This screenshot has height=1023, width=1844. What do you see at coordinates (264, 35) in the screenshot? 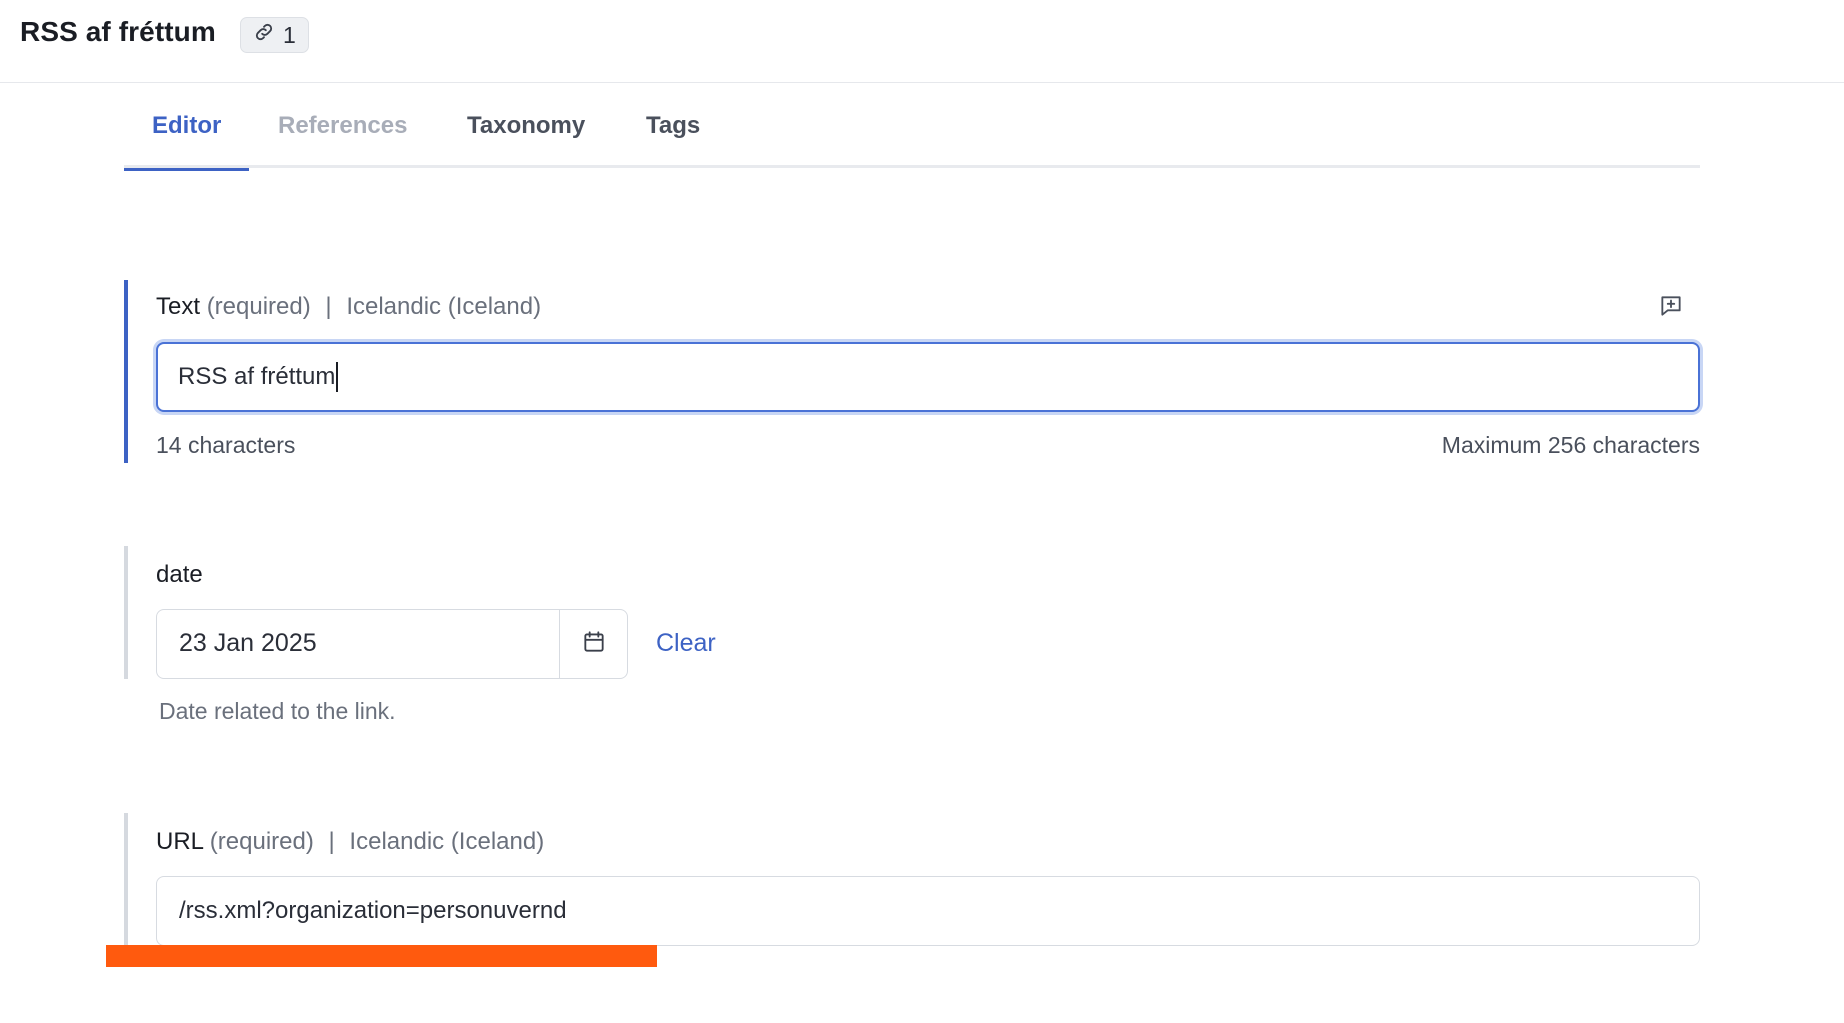
I see `link-icon` at bounding box center [264, 35].